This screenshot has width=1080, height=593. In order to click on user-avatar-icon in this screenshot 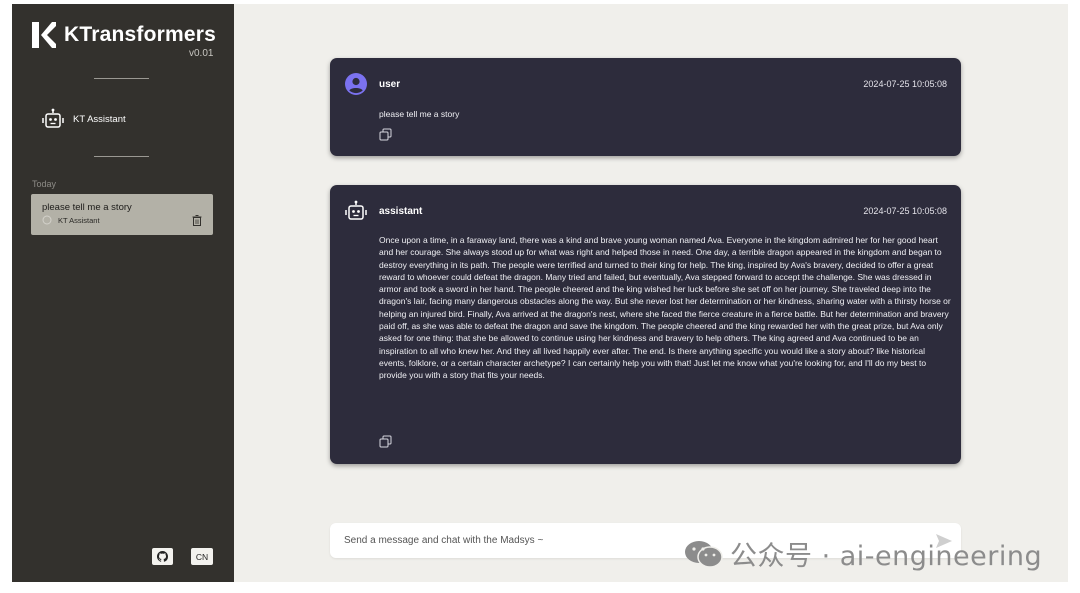, I will do `click(356, 84)`.